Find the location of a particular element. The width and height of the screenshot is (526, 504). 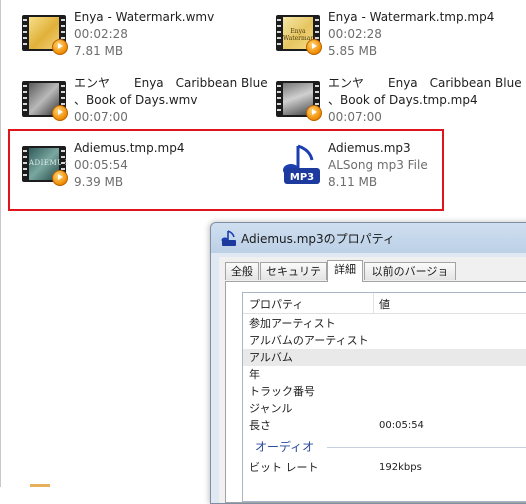

dialog-titlebar: Adiemus.mp3のプロパティ is located at coordinates (368, 238).